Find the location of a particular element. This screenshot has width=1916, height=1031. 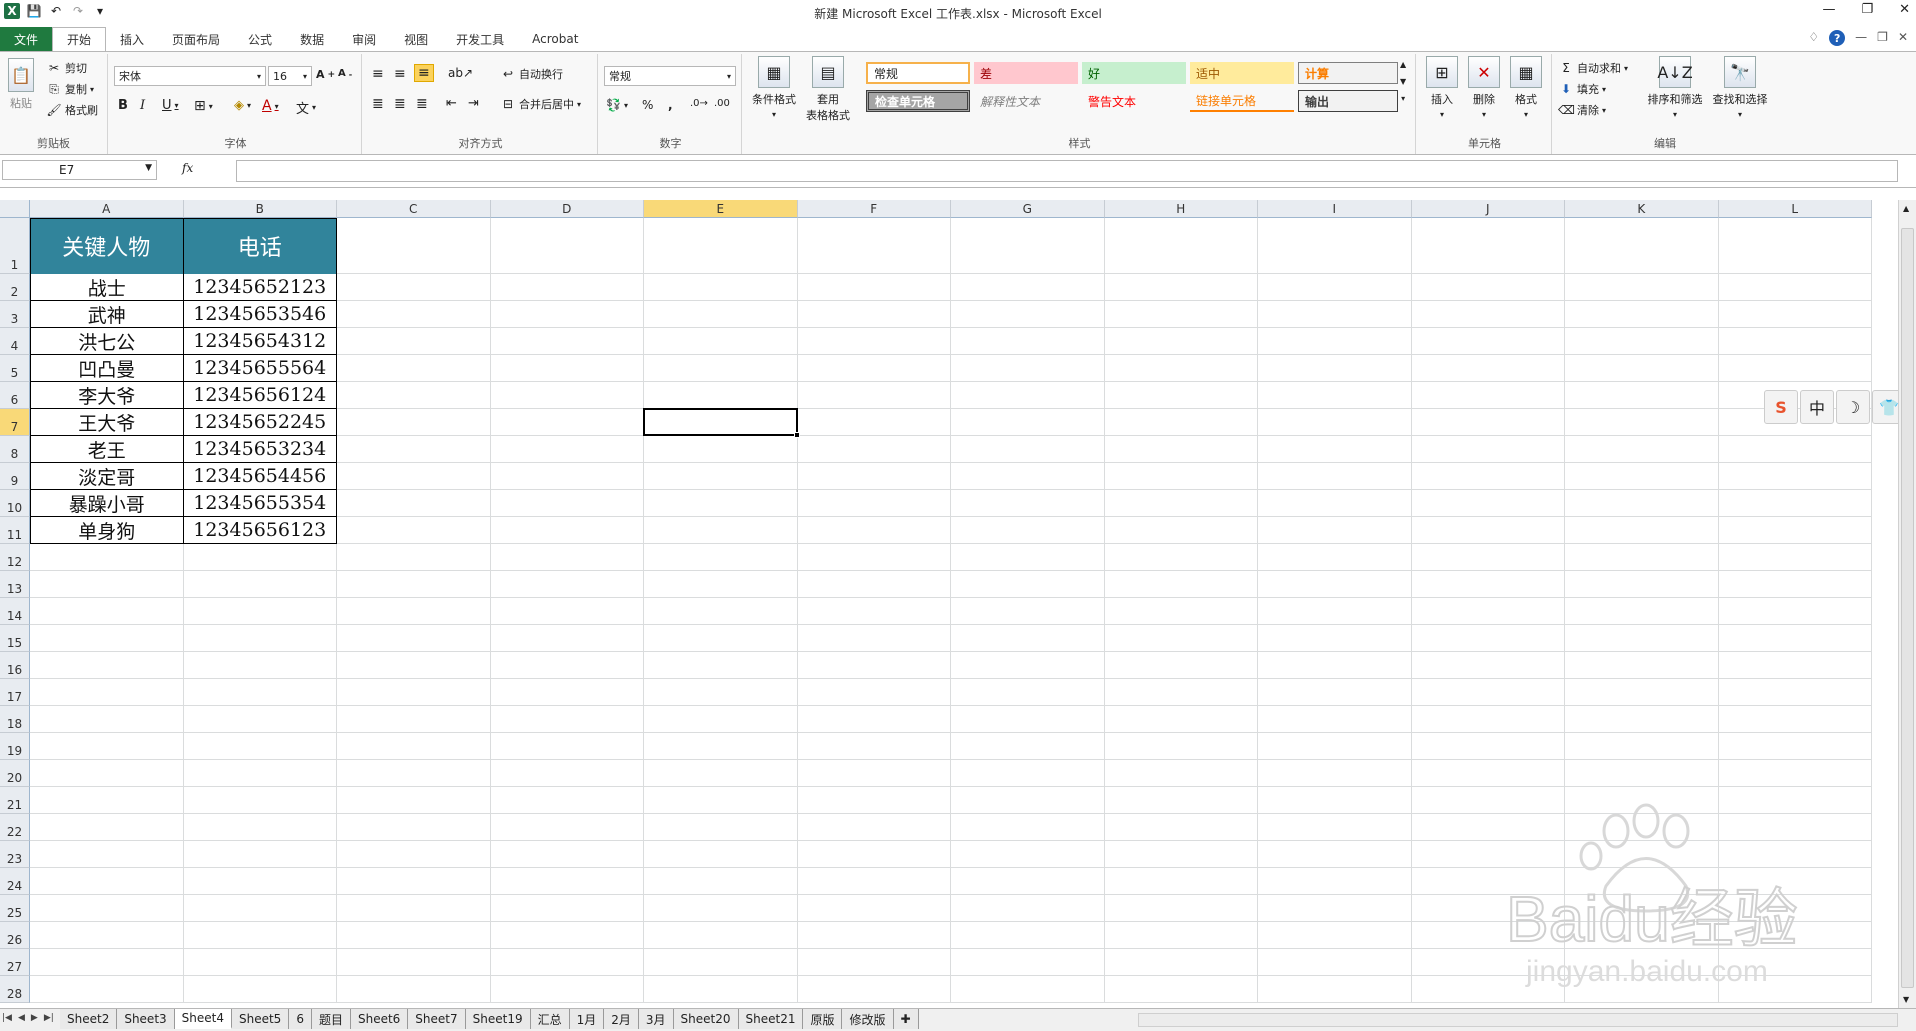

cut-button: ✂ 剪切 is located at coordinates (66, 68).